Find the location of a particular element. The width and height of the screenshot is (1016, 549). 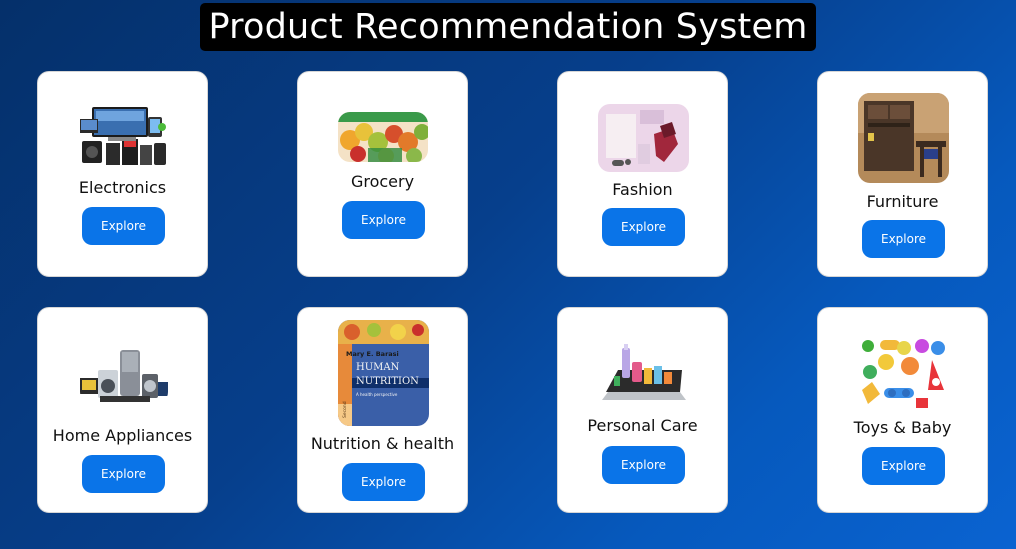

category-card-furniture: Furniture Explore is located at coordinates (902, 174).